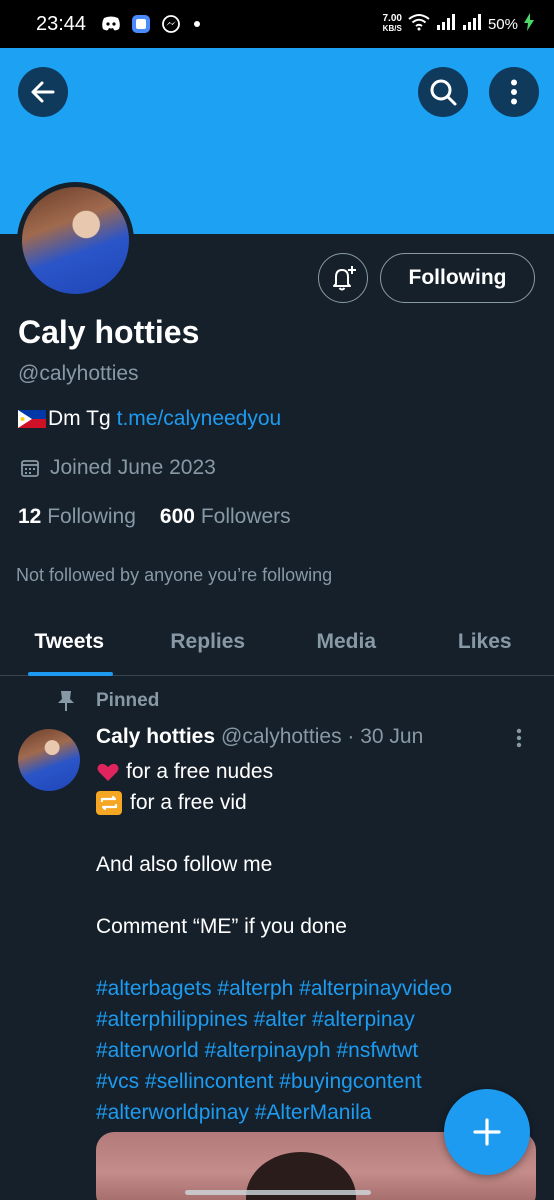 This screenshot has width=554, height=1200. Describe the element at coordinates (278, 1192) in the screenshot. I see `home-indicator` at that location.